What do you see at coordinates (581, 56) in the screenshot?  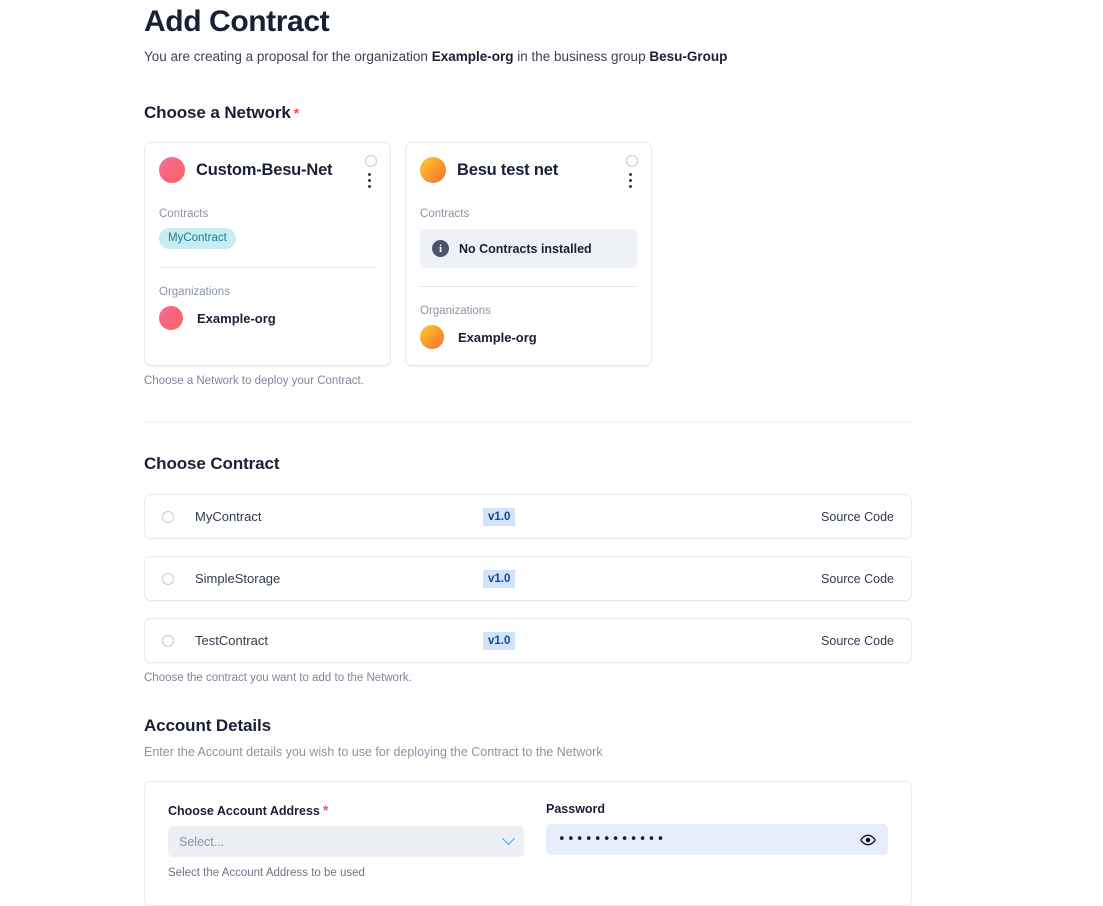 I see `subtitle-text-mid: in the business group` at bounding box center [581, 56].